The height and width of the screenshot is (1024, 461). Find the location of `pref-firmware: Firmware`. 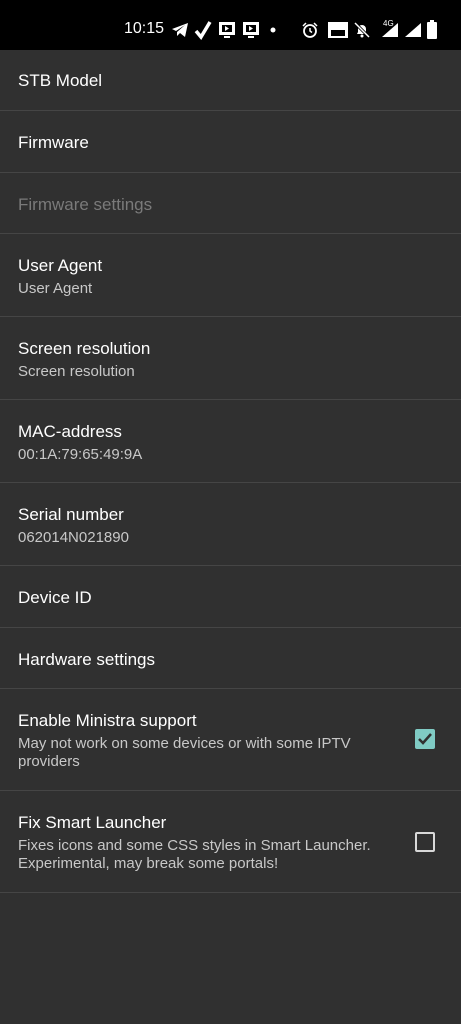

pref-firmware: Firmware is located at coordinates (230, 142).